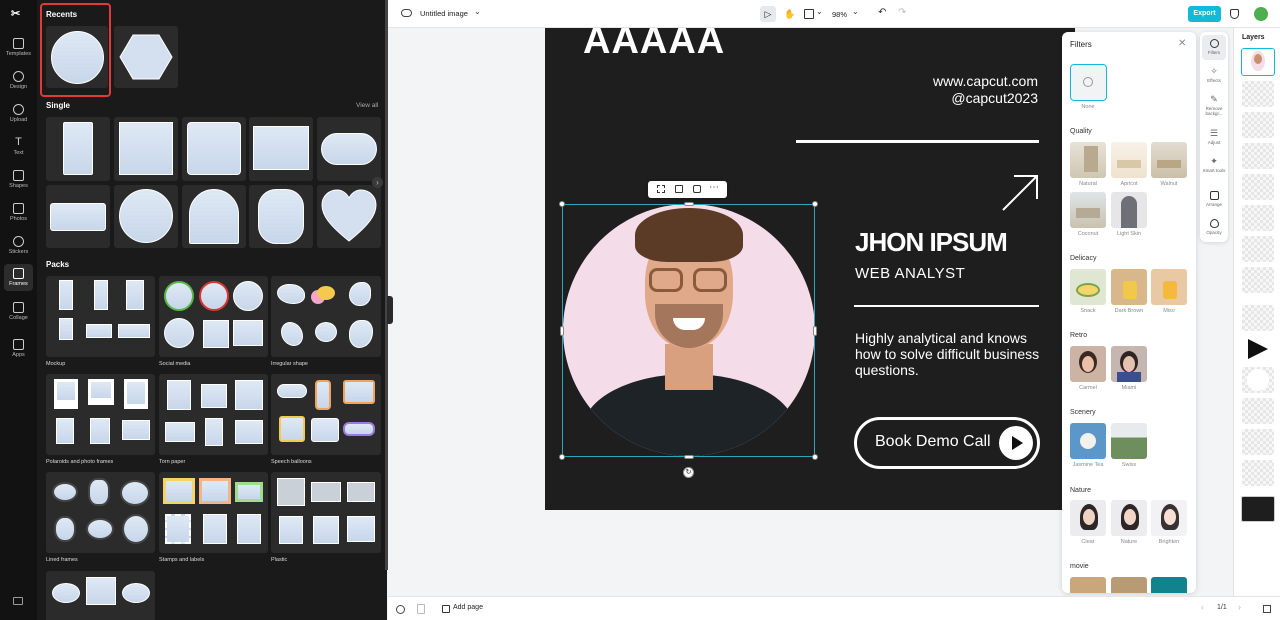 This screenshot has height=620, width=1280. What do you see at coordinates (18, 13) in the screenshot?
I see `capcut-logo: ✂` at bounding box center [18, 13].